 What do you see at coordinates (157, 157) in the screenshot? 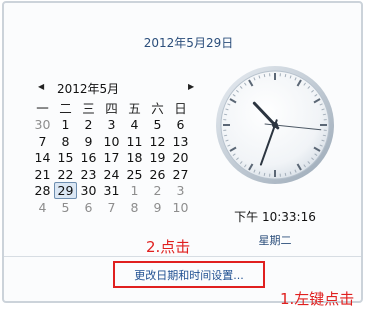
I see `calendar-day: 19` at bounding box center [157, 157].